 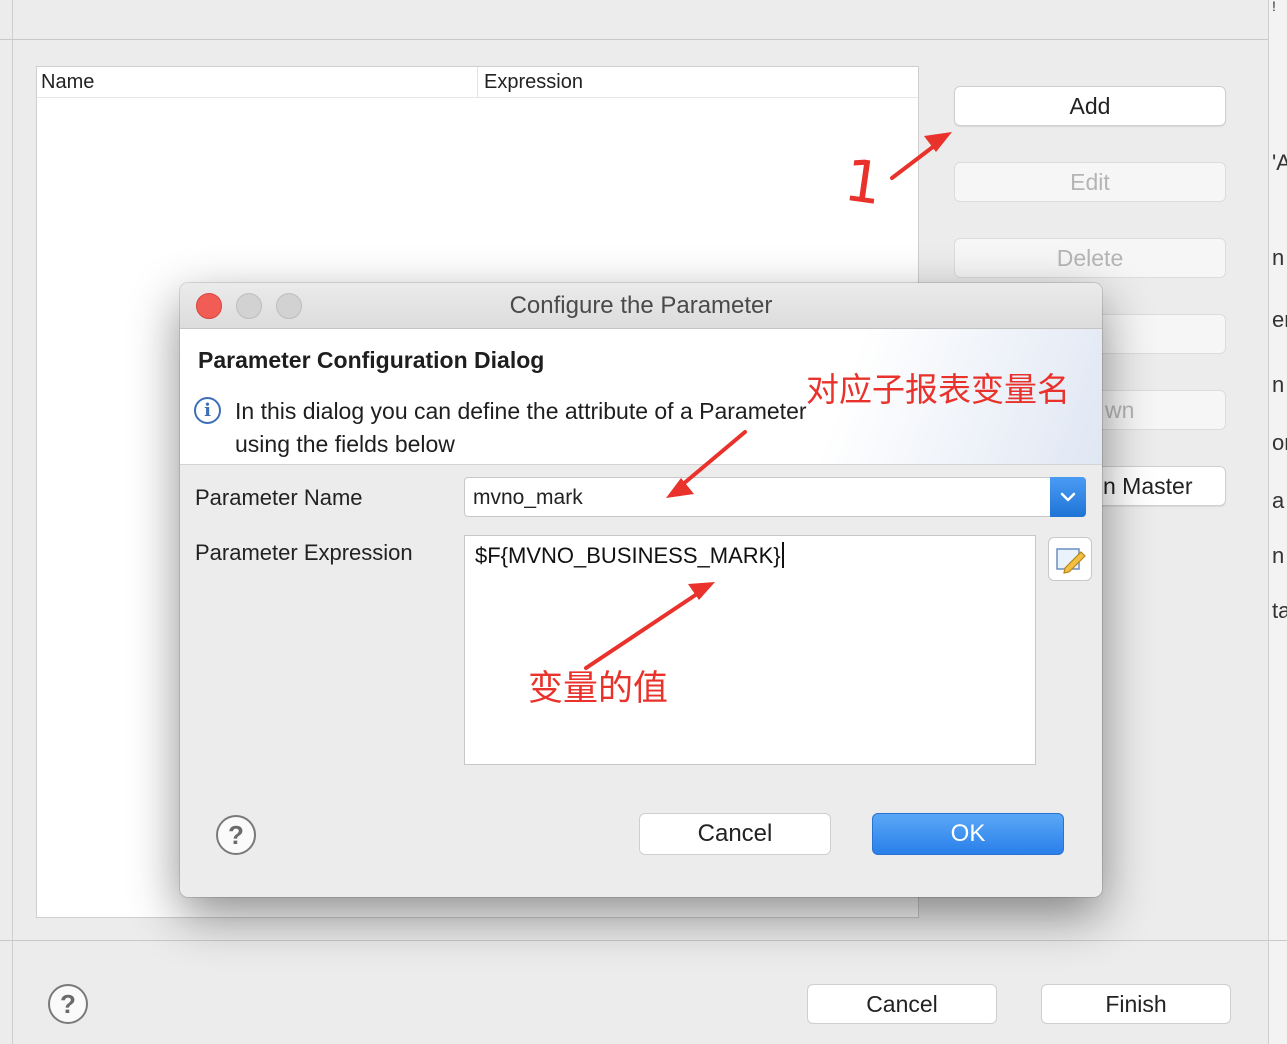 What do you see at coordinates (1277, 522) in the screenshot?
I see `right-panel-fragment: ! 'A n er n or a n ta` at bounding box center [1277, 522].